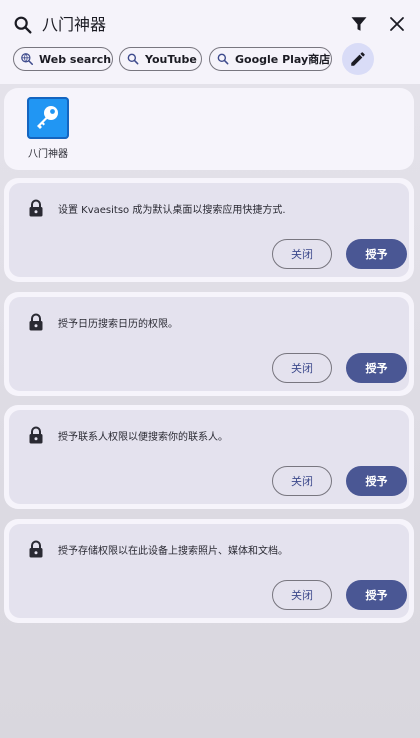 This screenshot has height=738, width=420. Describe the element at coordinates (171, 59) in the screenshot. I see `chip-label: YouTube` at that location.